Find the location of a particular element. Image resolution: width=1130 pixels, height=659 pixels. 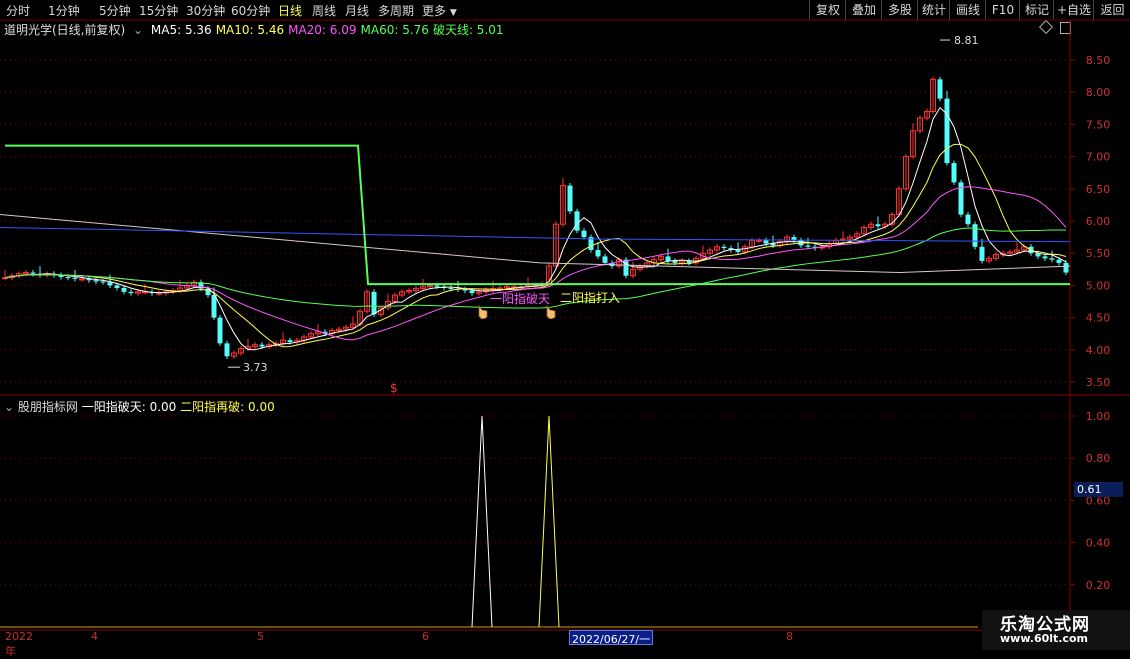

signal2-label: 二阳指打入 is located at coordinates (590, 297).